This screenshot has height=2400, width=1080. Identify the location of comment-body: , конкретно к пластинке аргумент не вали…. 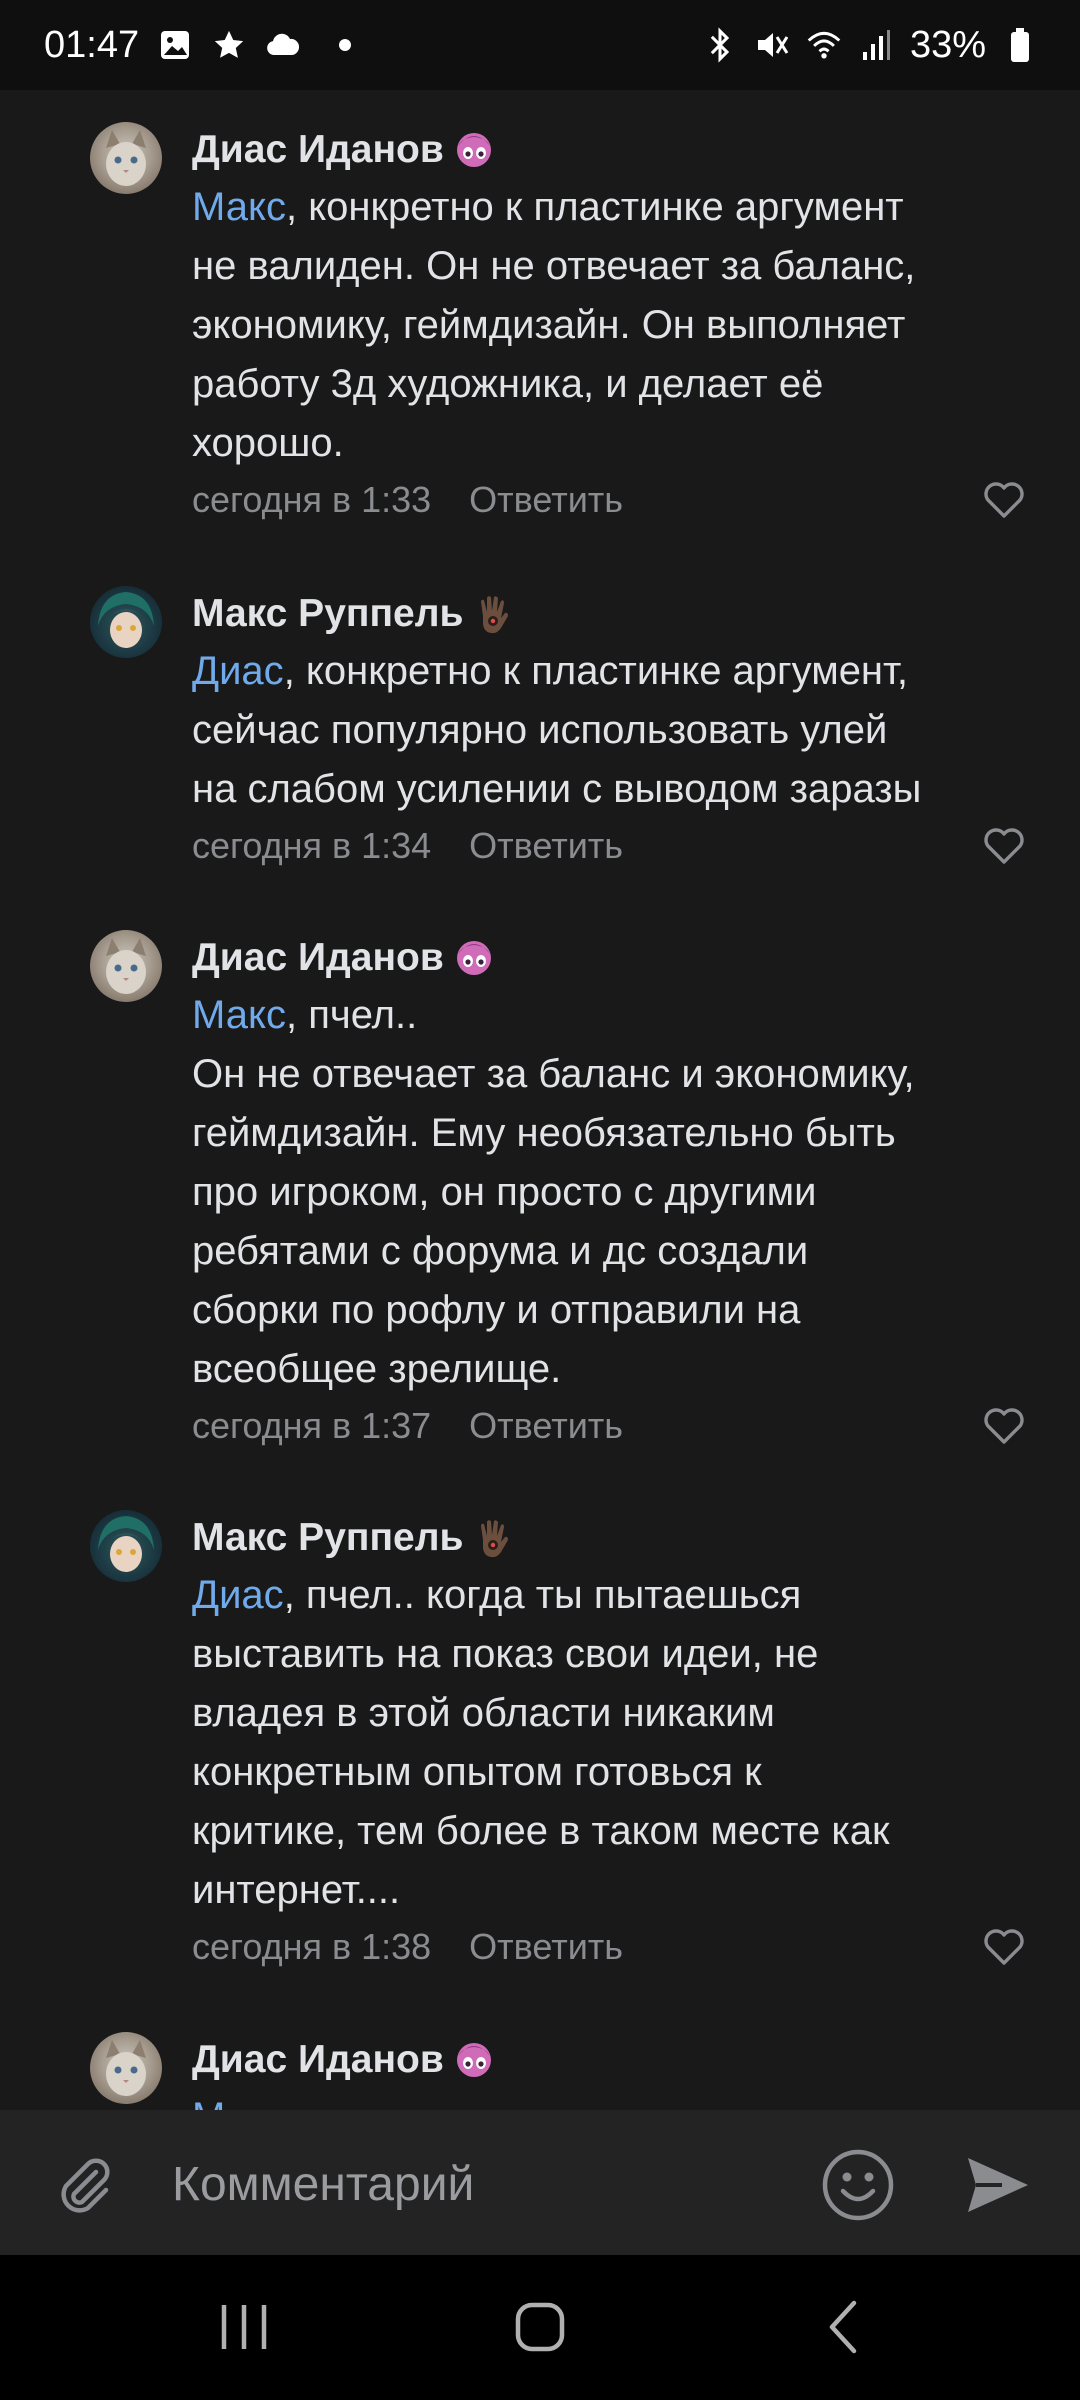
(554, 325).